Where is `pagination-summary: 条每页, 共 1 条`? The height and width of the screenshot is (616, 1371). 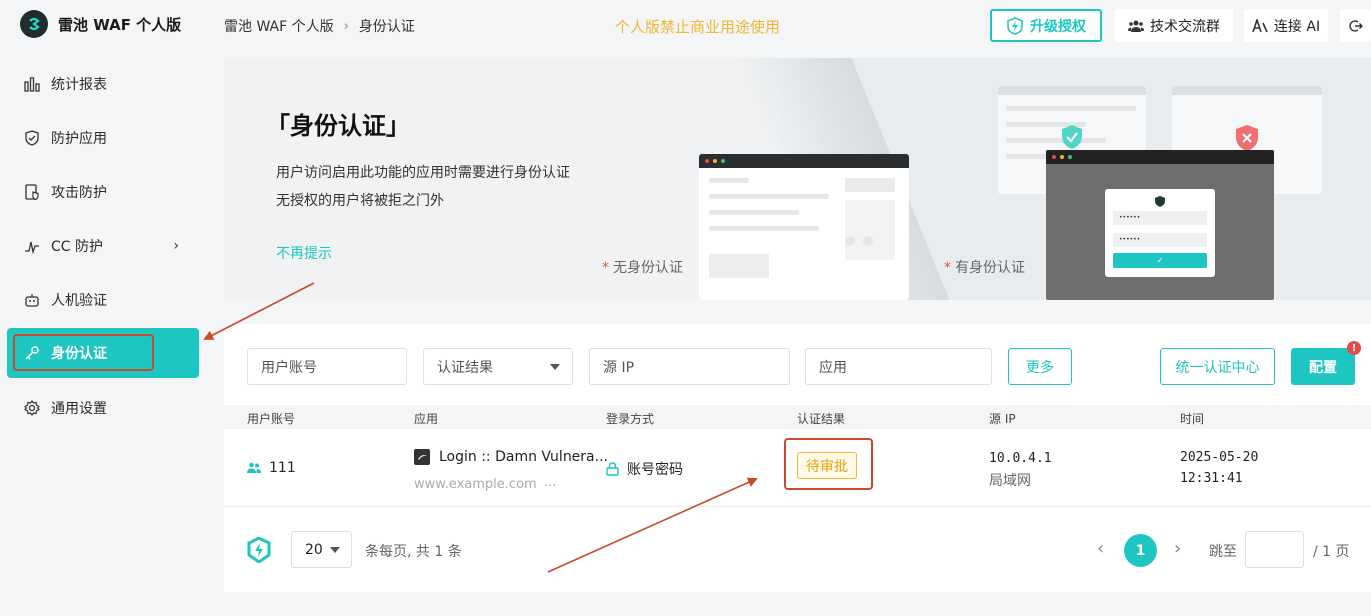
pagination-summary: 条每页, 共 1 条 is located at coordinates (413, 552).